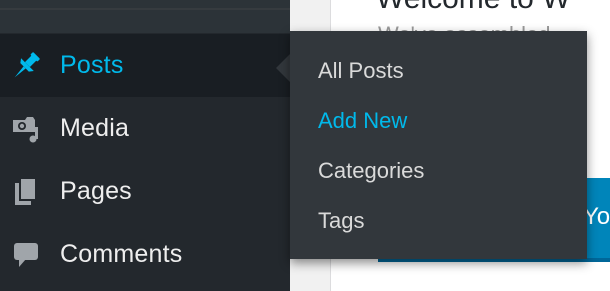  I want to click on sidebar-item-label: Media, so click(95, 128).